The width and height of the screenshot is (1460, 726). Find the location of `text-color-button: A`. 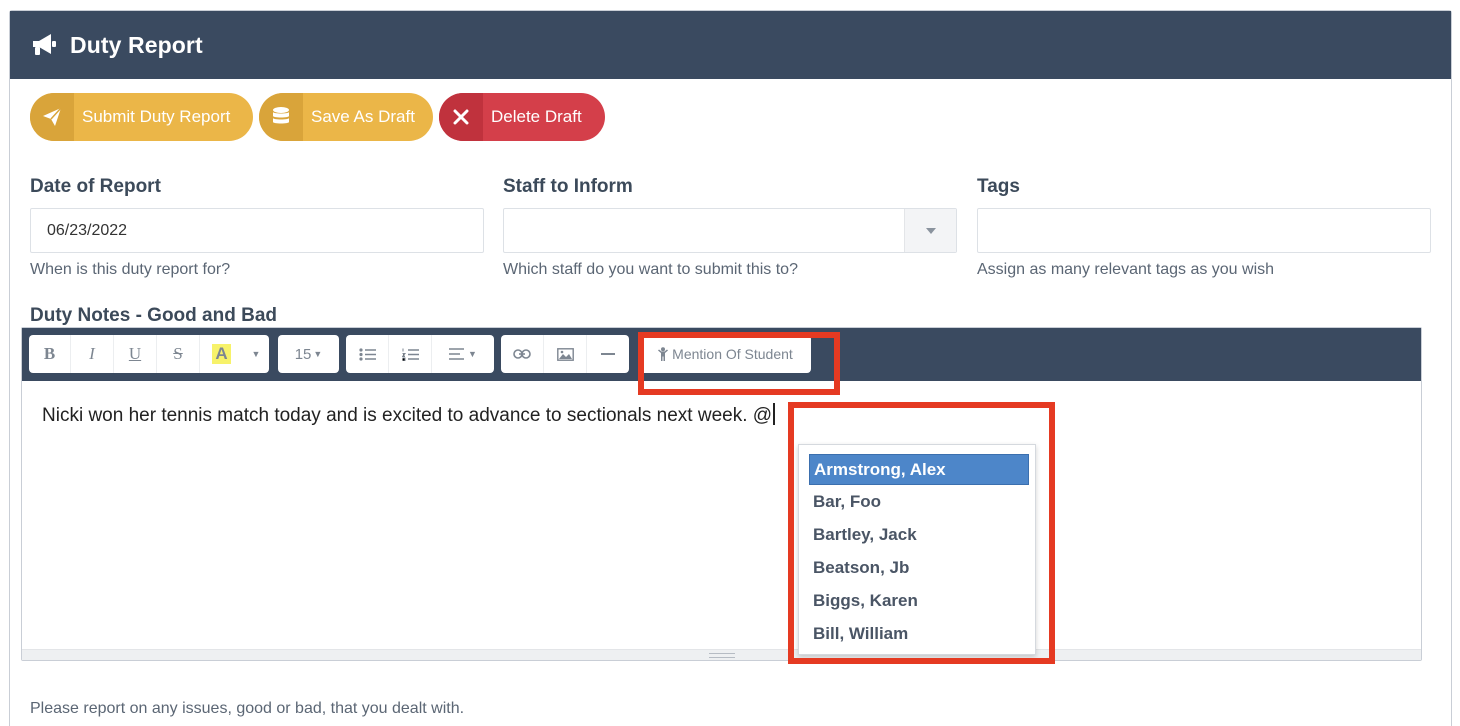

text-color-button: A is located at coordinates (221, 354).